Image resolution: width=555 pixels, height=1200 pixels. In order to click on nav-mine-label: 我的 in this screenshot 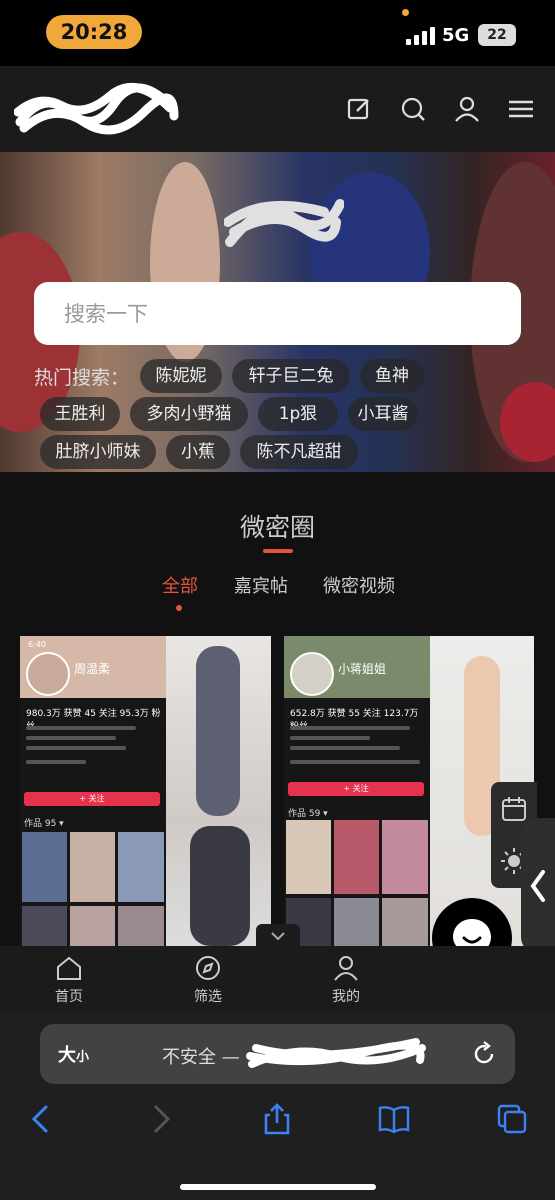, I will do `click(346, 997)`.